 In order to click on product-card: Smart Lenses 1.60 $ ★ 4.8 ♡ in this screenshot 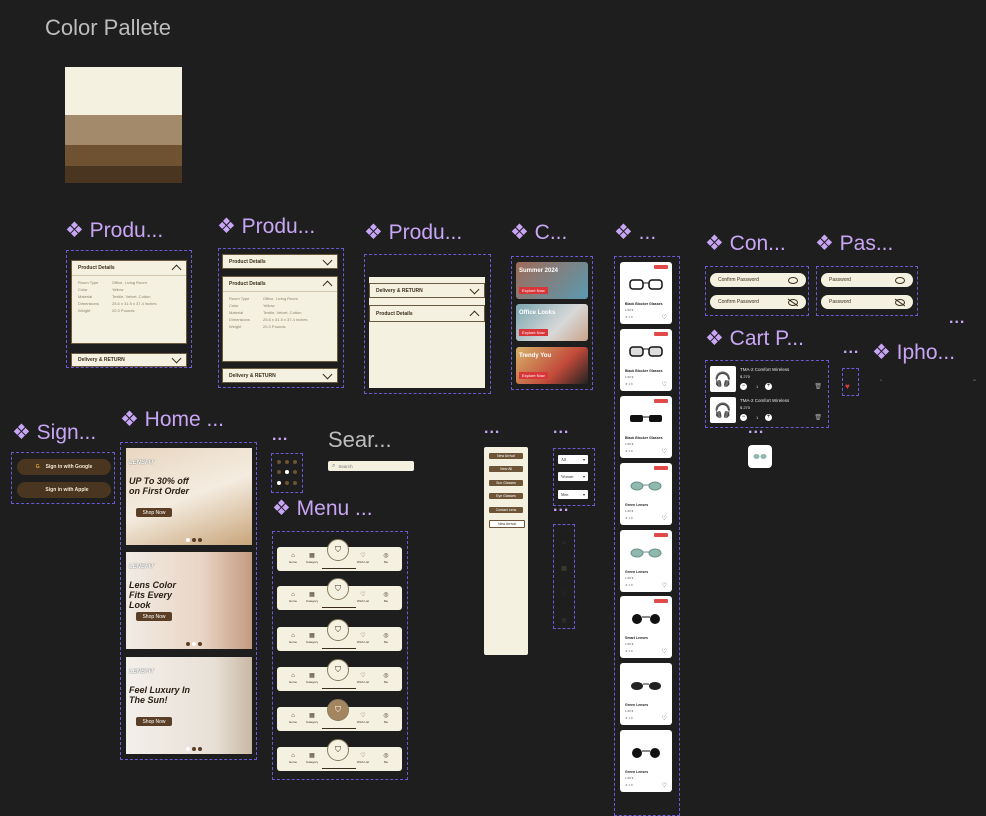, I will do `click(646, 627)`.